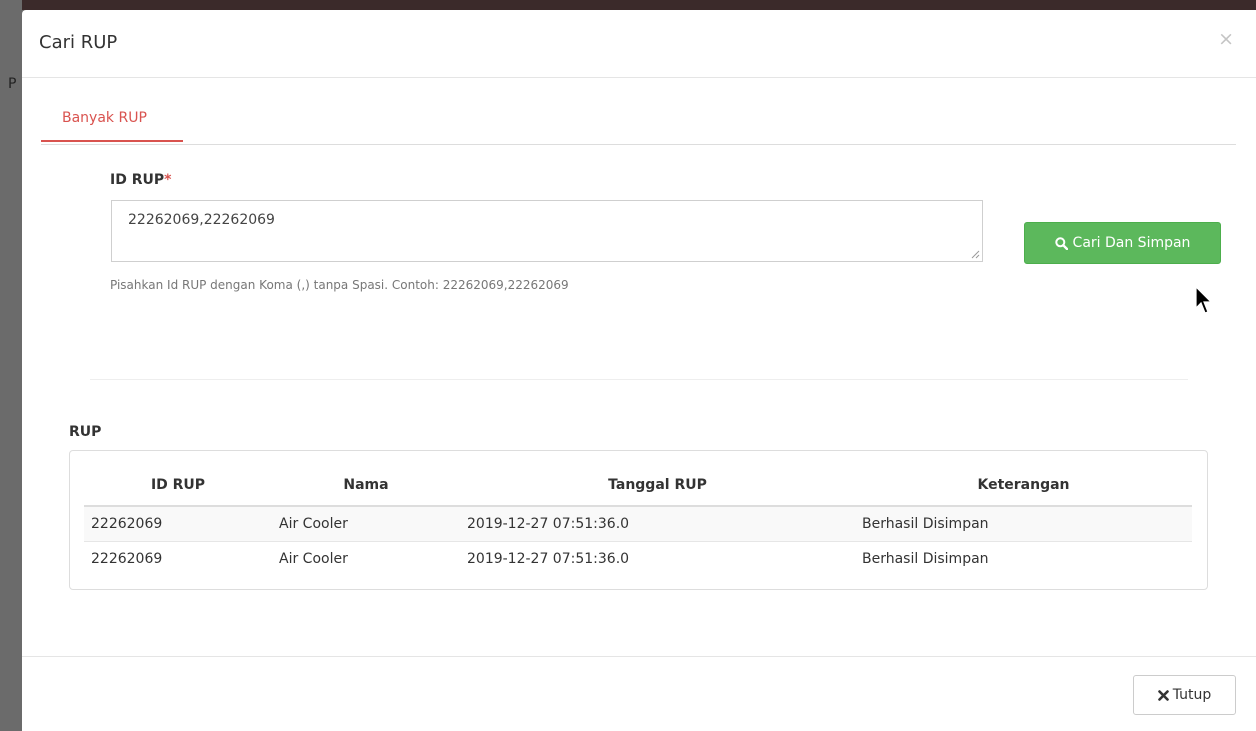 The image size is (1256, 731). I want to click on column-header-nama: Nama, so click(366, 486).